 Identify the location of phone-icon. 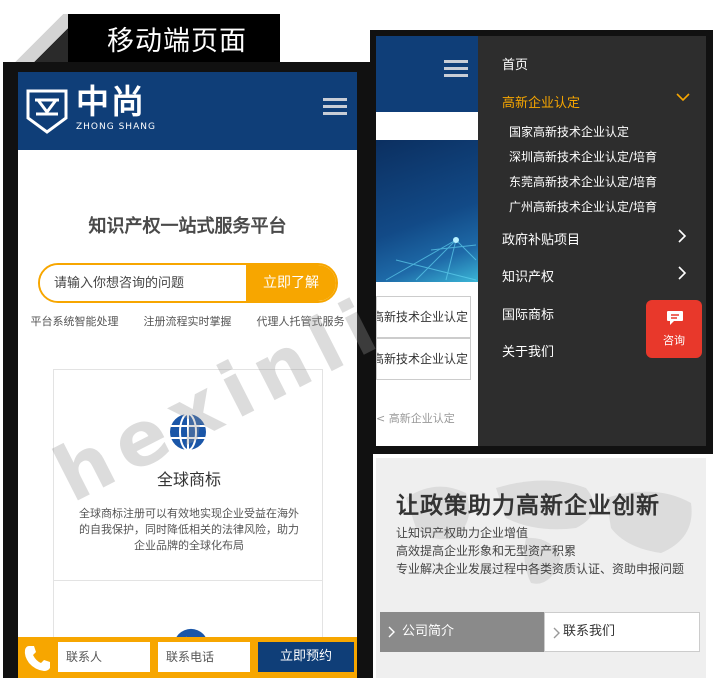
(37, 658).